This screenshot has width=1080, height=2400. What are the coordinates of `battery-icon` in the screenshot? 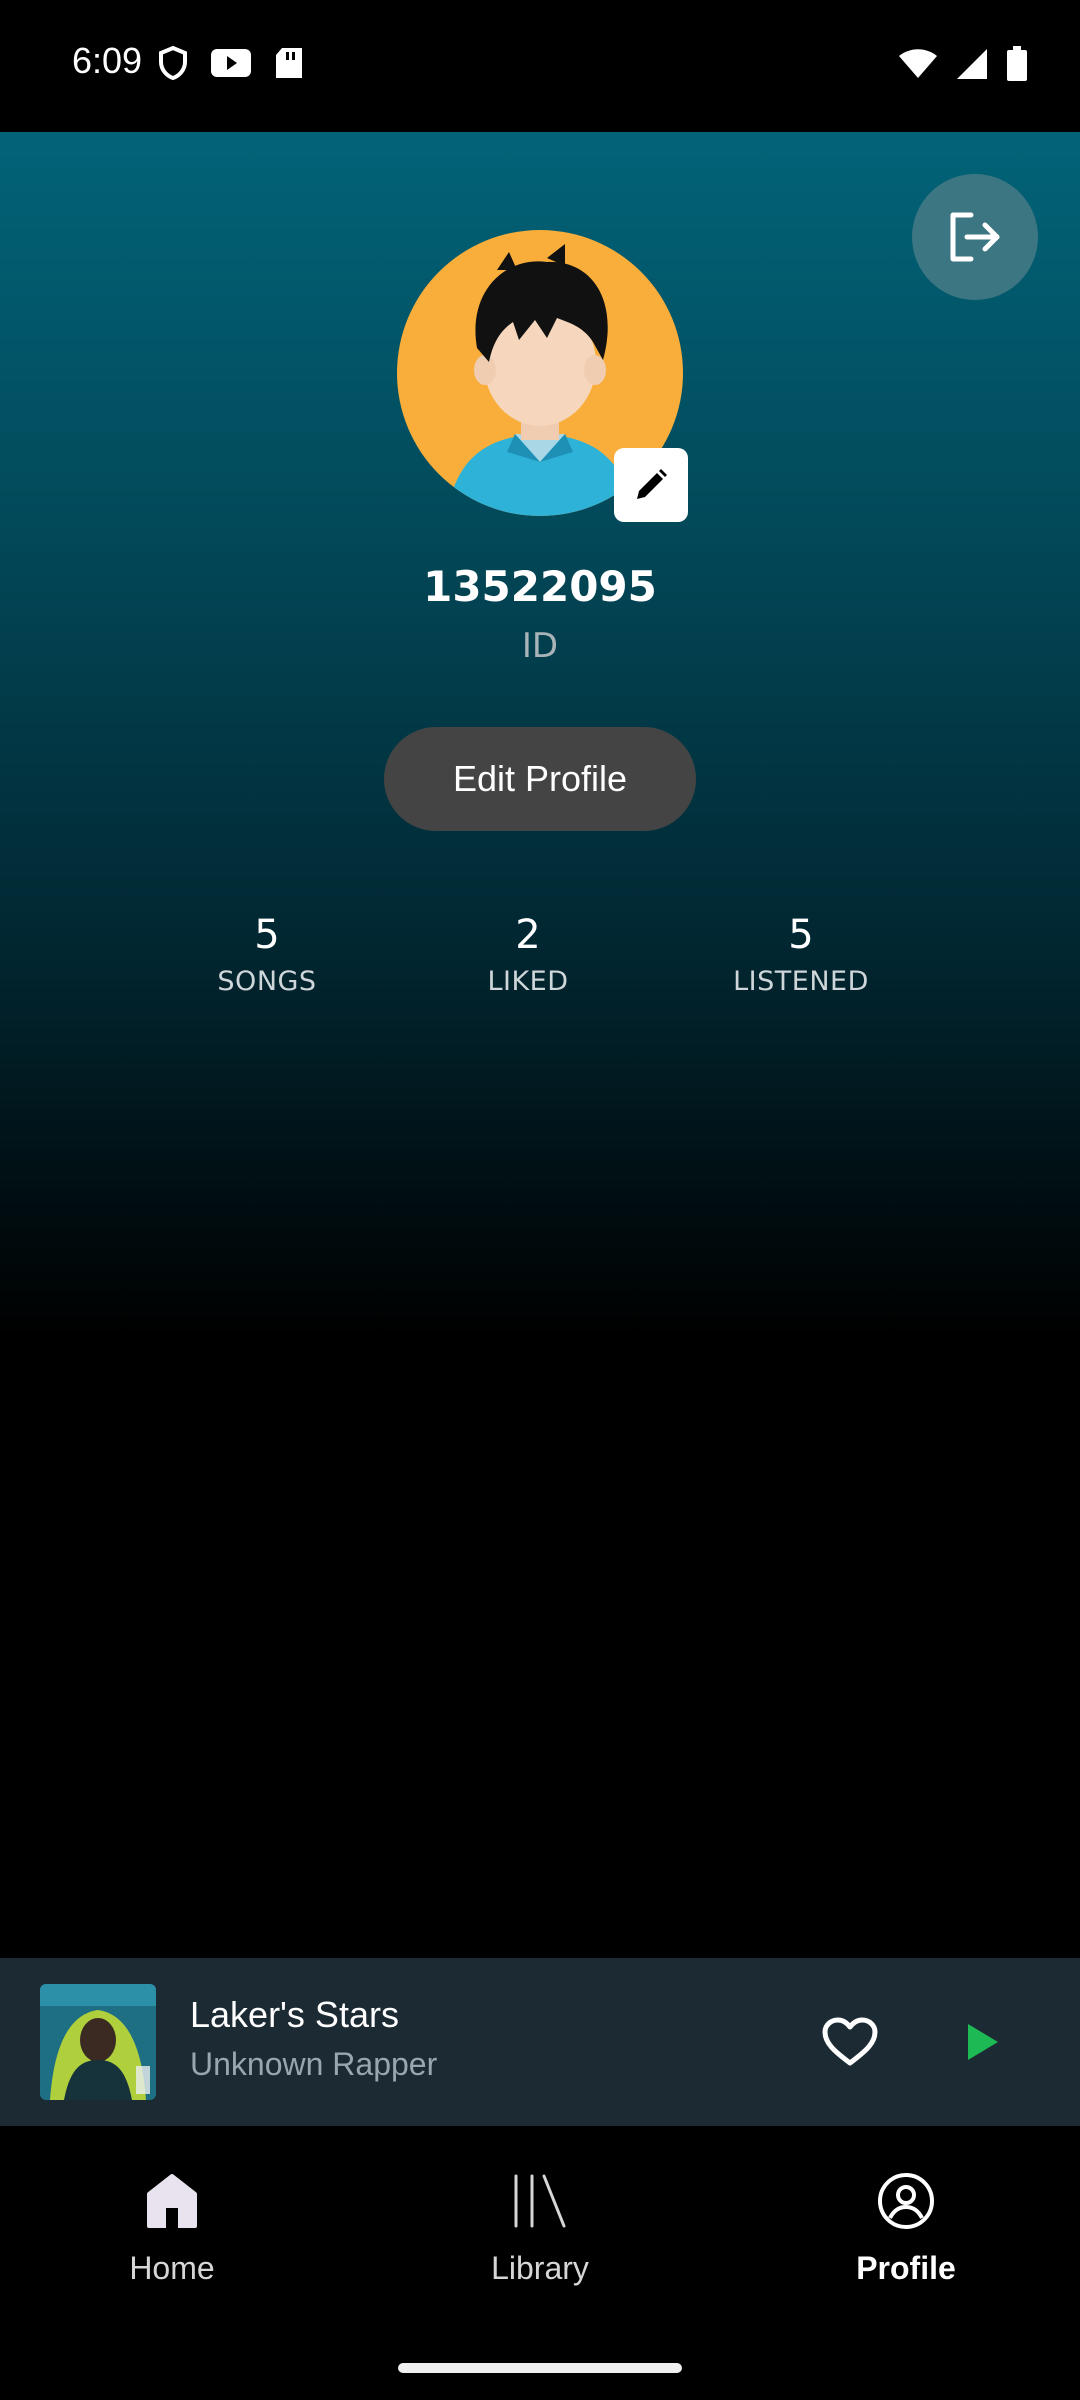 It's located at (1017, 63).